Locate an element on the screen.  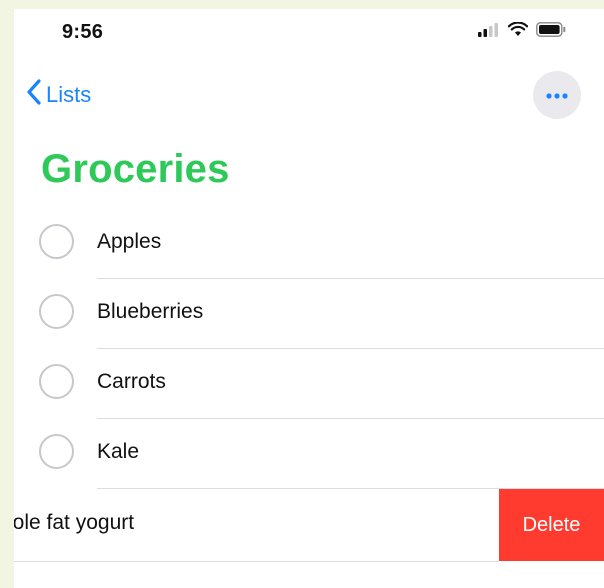
cellular-signal-icon is located at coordinates (489, 32).